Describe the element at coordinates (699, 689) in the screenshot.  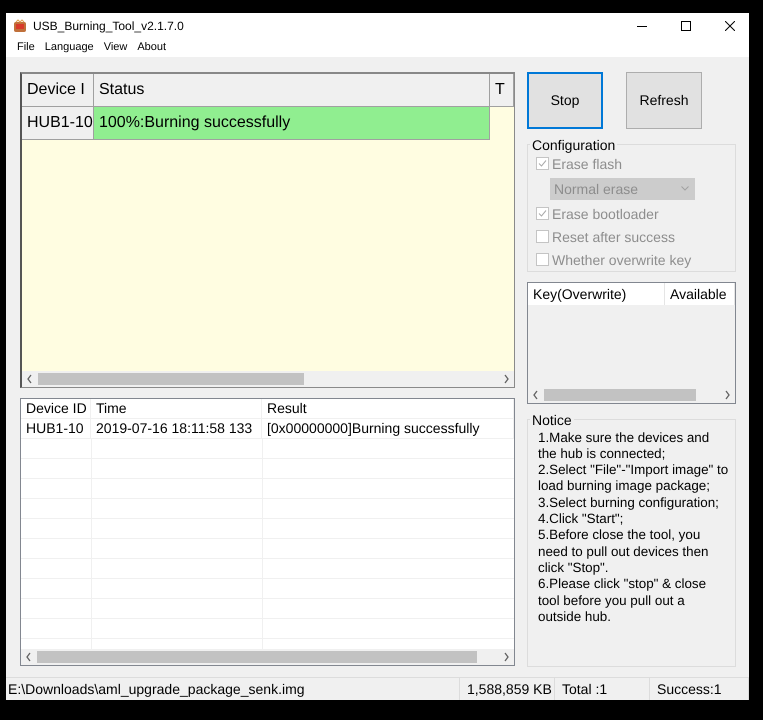
I see `status-bar-field: Success:1` at that location.